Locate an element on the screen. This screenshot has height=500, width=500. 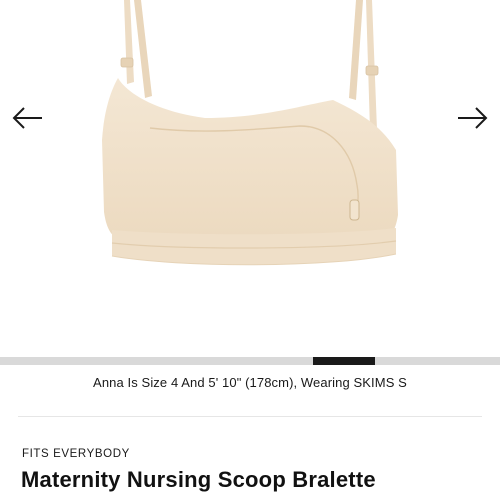
gallery-progress-bar is located at coordinates (250, 361).